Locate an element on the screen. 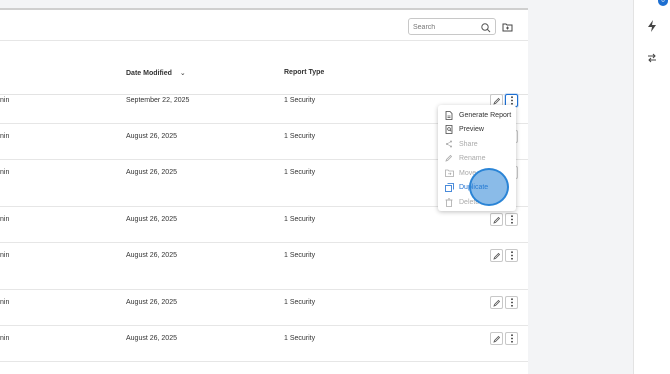 This screenshot has width=670, height=374. trash-icon is located at coordinates (449, 202).